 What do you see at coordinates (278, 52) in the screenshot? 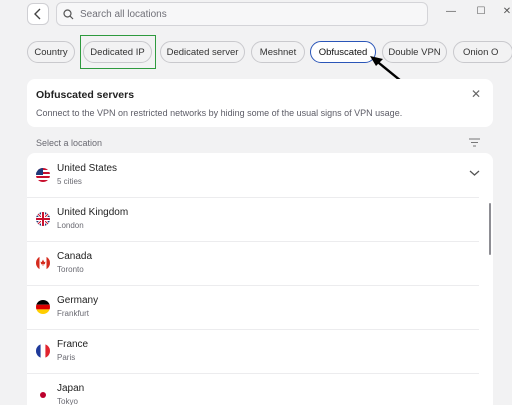
I see `chip-meshnet: Meshnet` at bounding box center [278, 52].